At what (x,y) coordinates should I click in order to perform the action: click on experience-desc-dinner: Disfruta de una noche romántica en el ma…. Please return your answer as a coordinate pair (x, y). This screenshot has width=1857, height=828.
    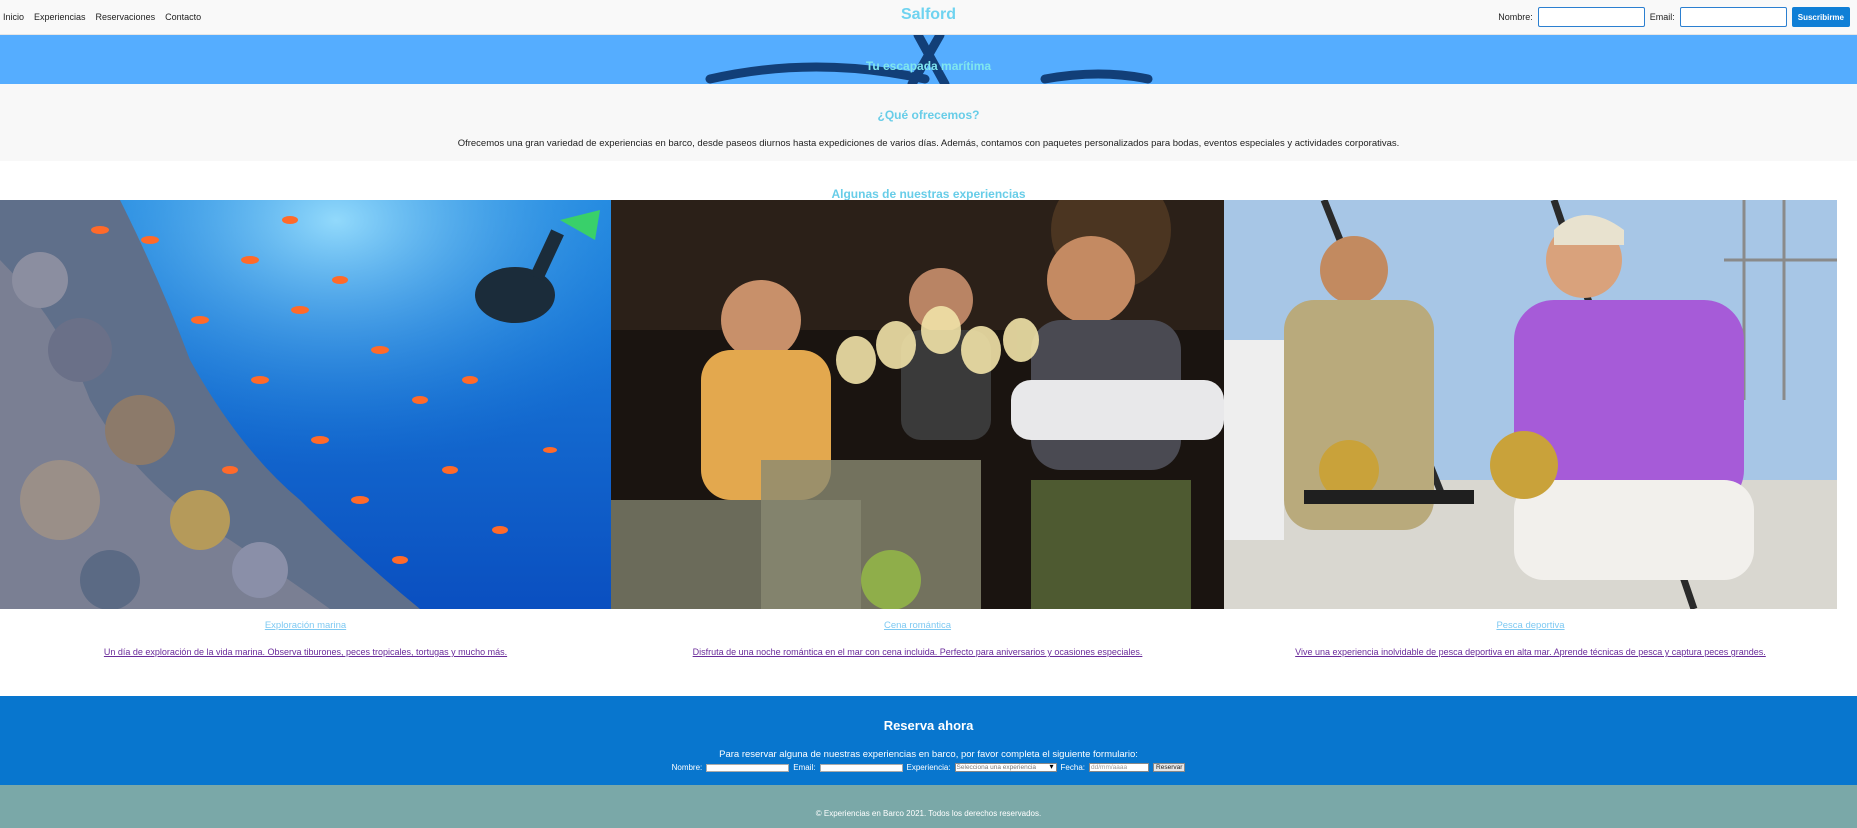
    Looking at the image, I should click on (917, 652).